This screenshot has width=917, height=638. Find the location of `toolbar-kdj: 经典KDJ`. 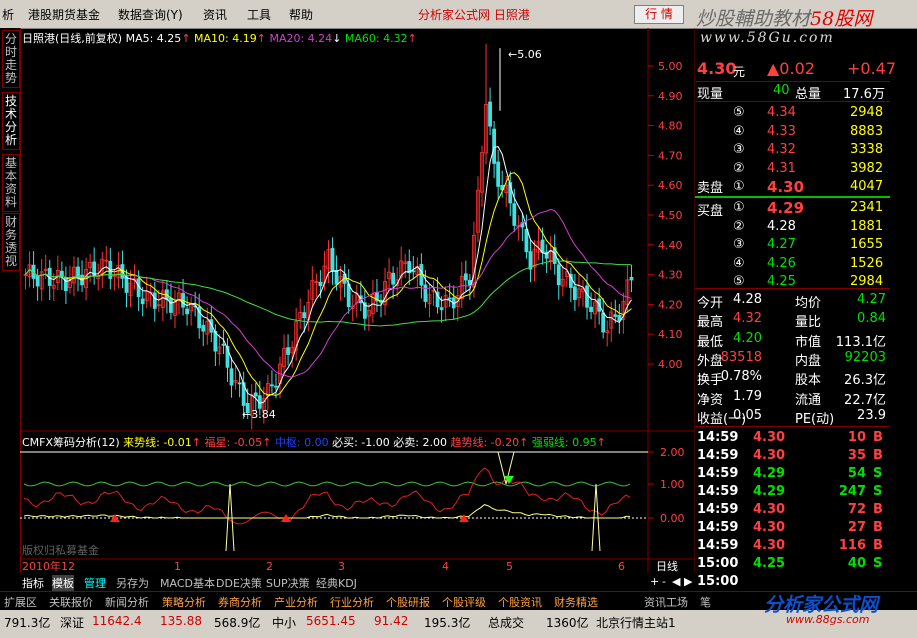

toolbar-kdj: 经典KDJ is located at coordinates (336, 583).